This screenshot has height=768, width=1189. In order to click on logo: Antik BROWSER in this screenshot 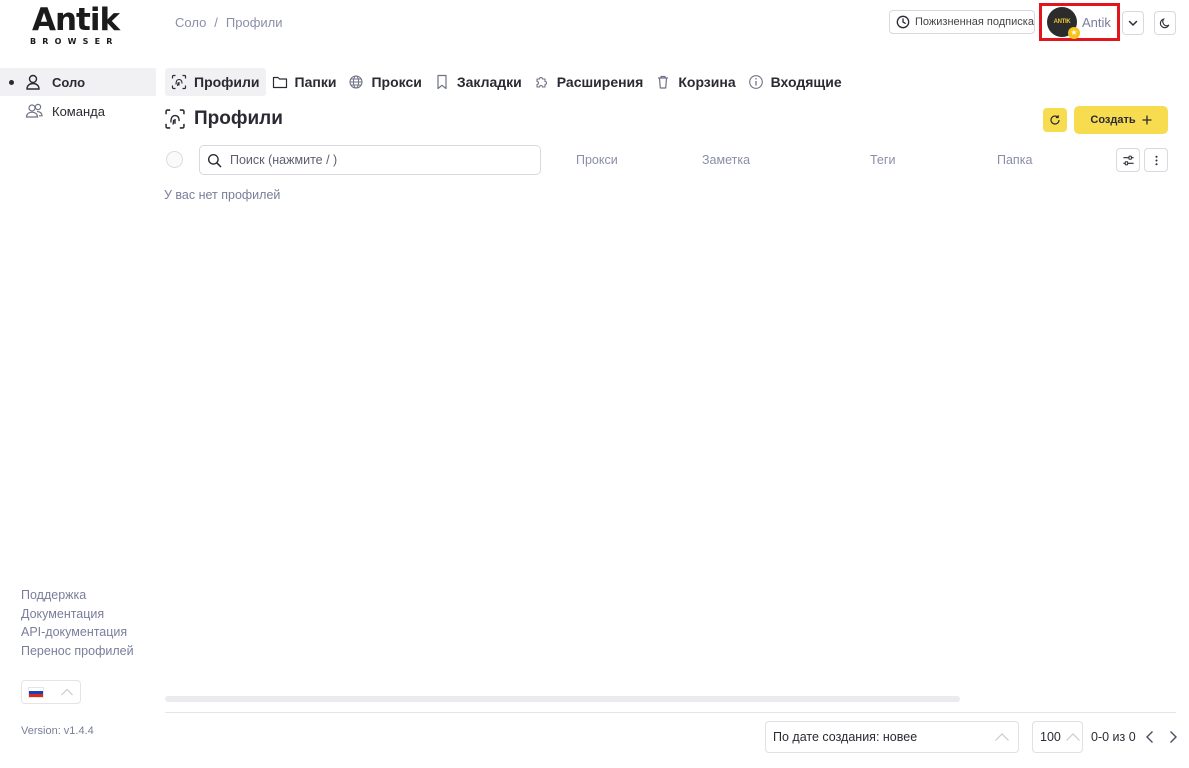, I will do `click(78, 25)`.